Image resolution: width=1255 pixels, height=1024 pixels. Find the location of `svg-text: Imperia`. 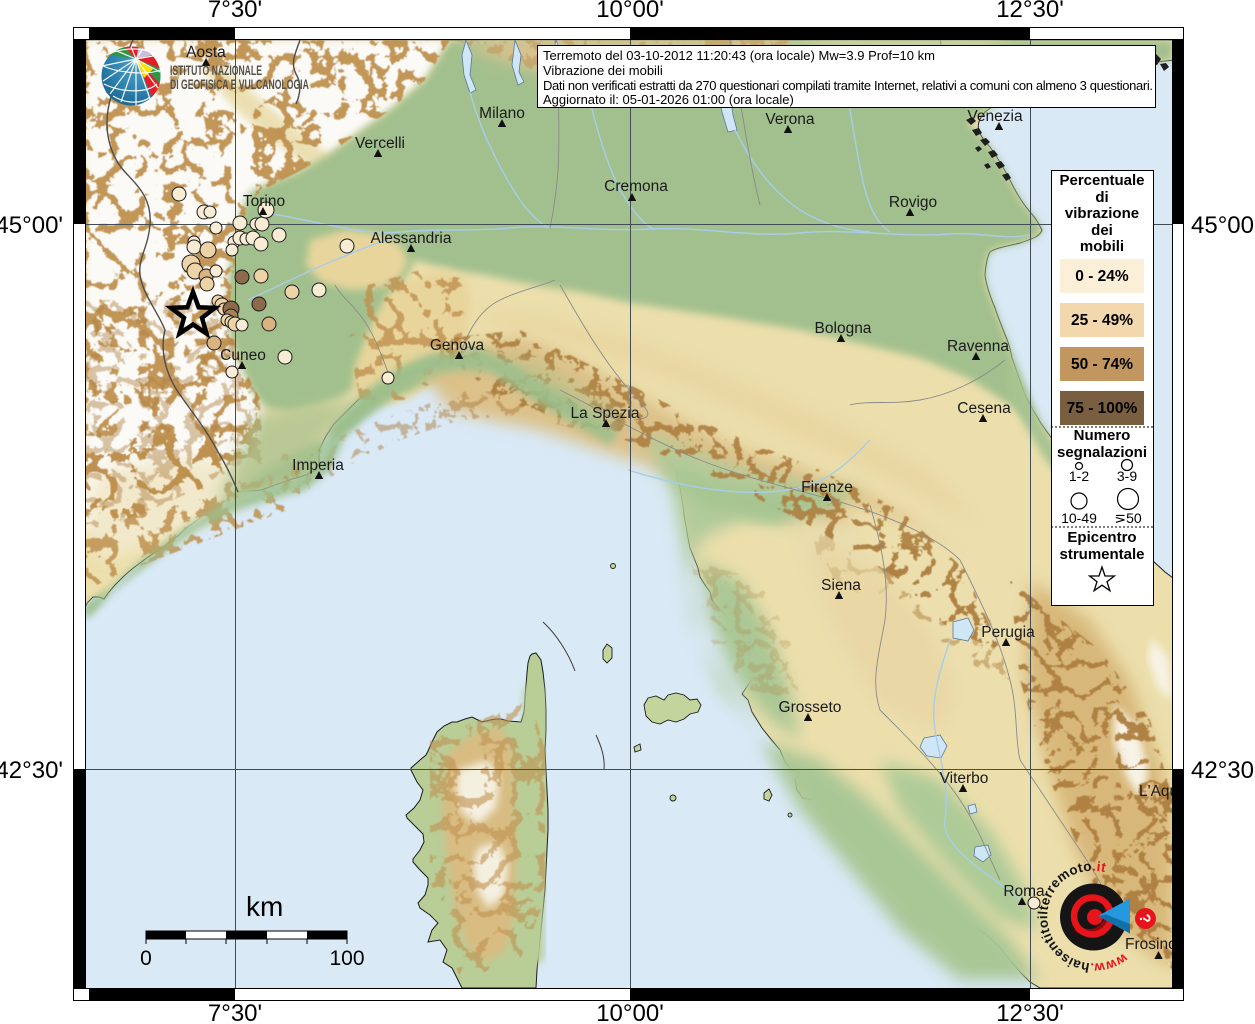

svg-text: Imperia is located at coordinates (318, 465).